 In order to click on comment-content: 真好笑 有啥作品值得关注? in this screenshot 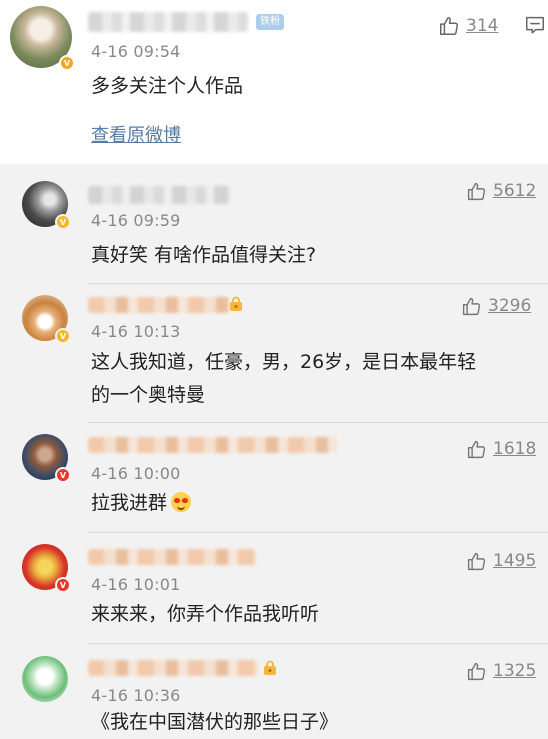, I will do `click(204, 255)`.